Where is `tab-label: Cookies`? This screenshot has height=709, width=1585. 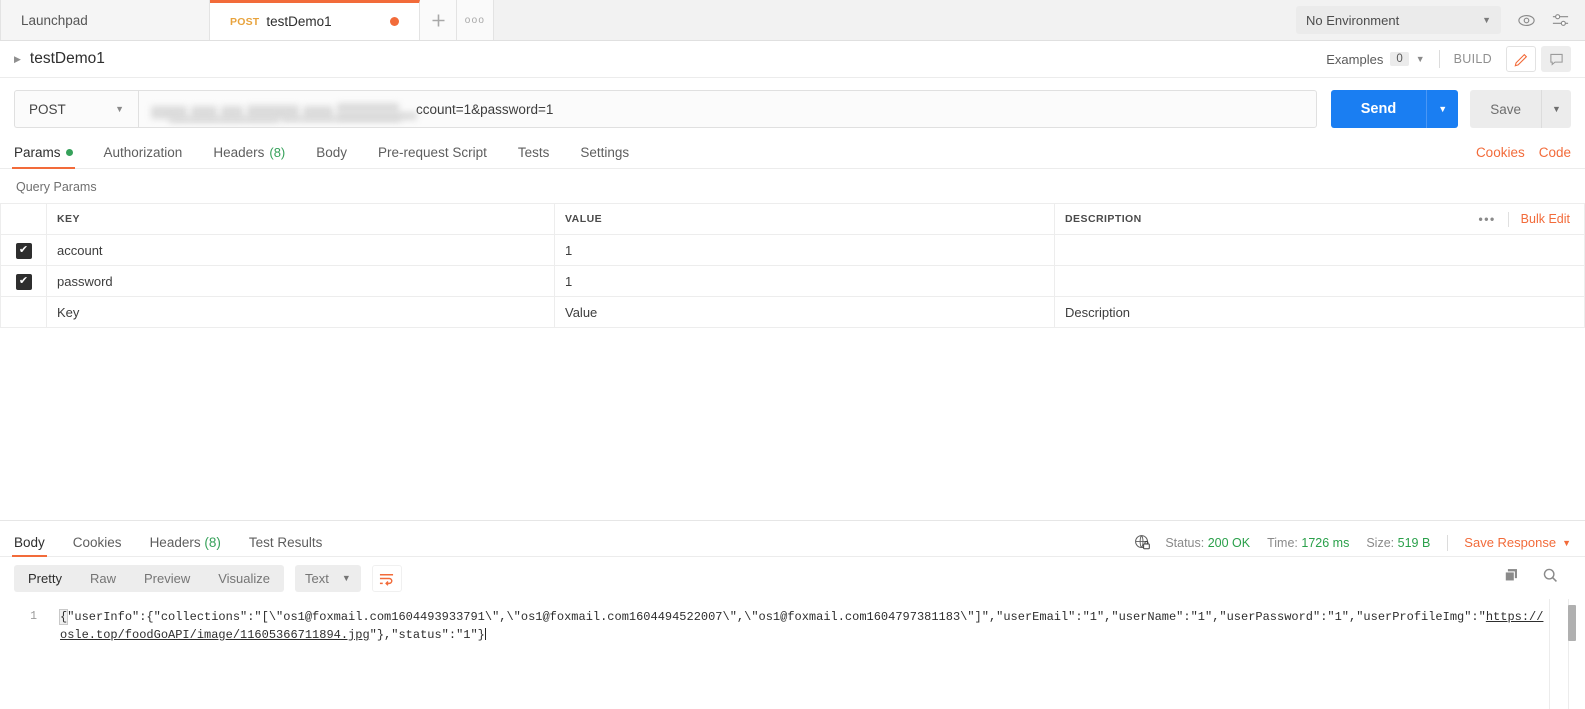 tab-label: Cookies is located at coordinates (97, 542).